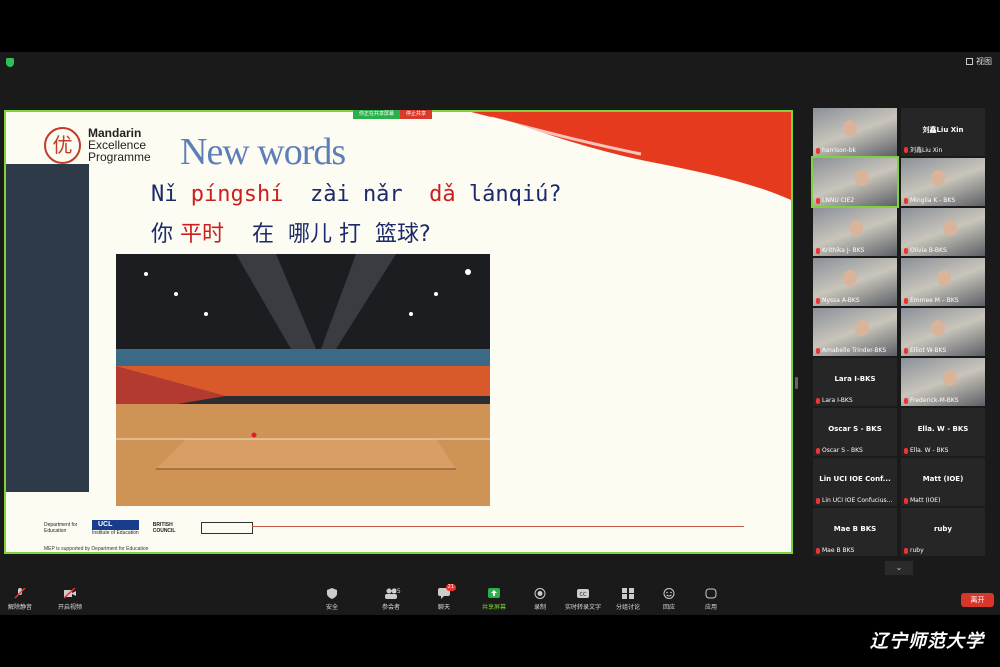 This screenshot has width=1000, height=667. I want to click on ucl-logo: UCL, so click(115, 525).